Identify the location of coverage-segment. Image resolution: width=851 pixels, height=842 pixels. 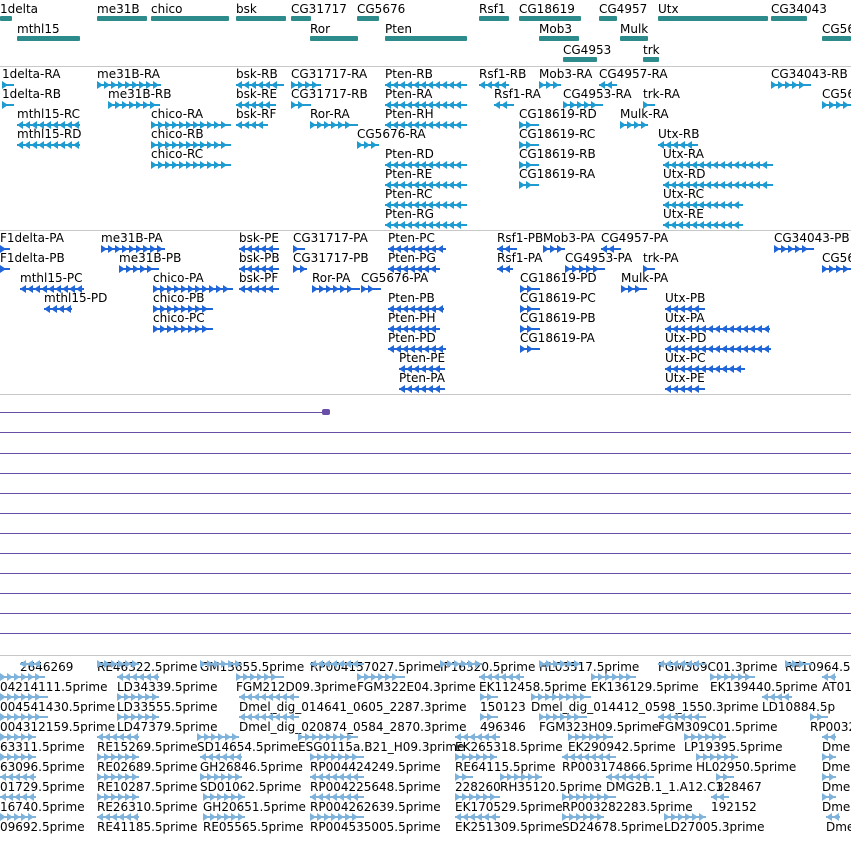
(164, 412).